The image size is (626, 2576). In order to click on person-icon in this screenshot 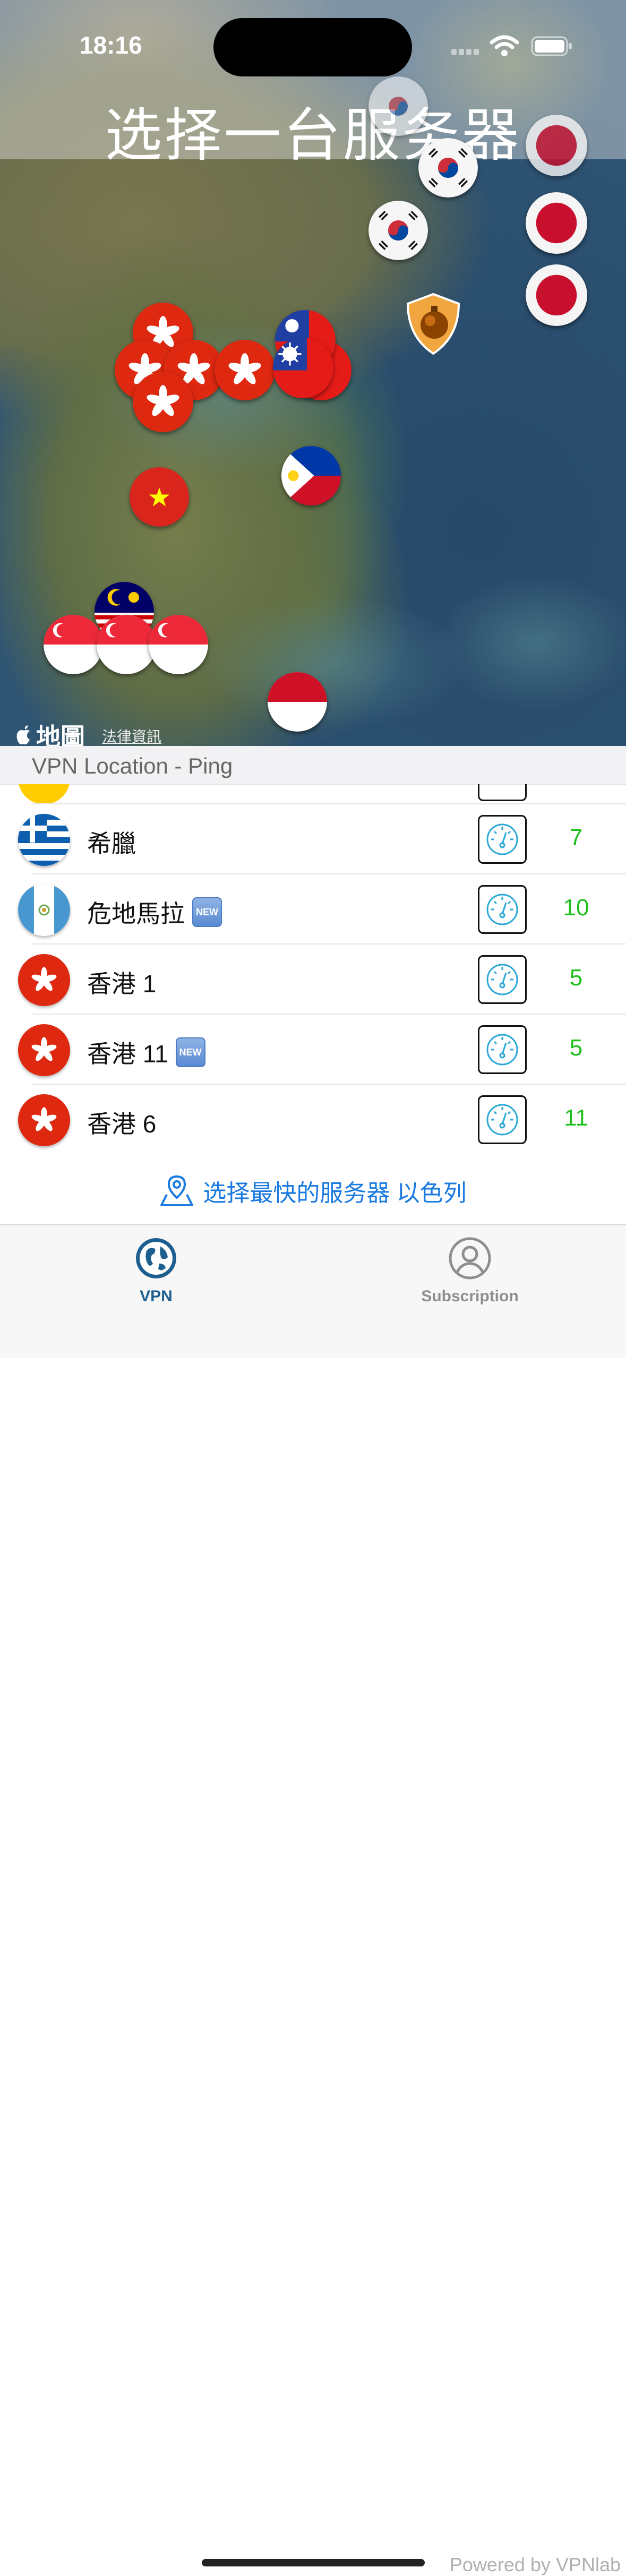, I will do `click(470, 1259)`.